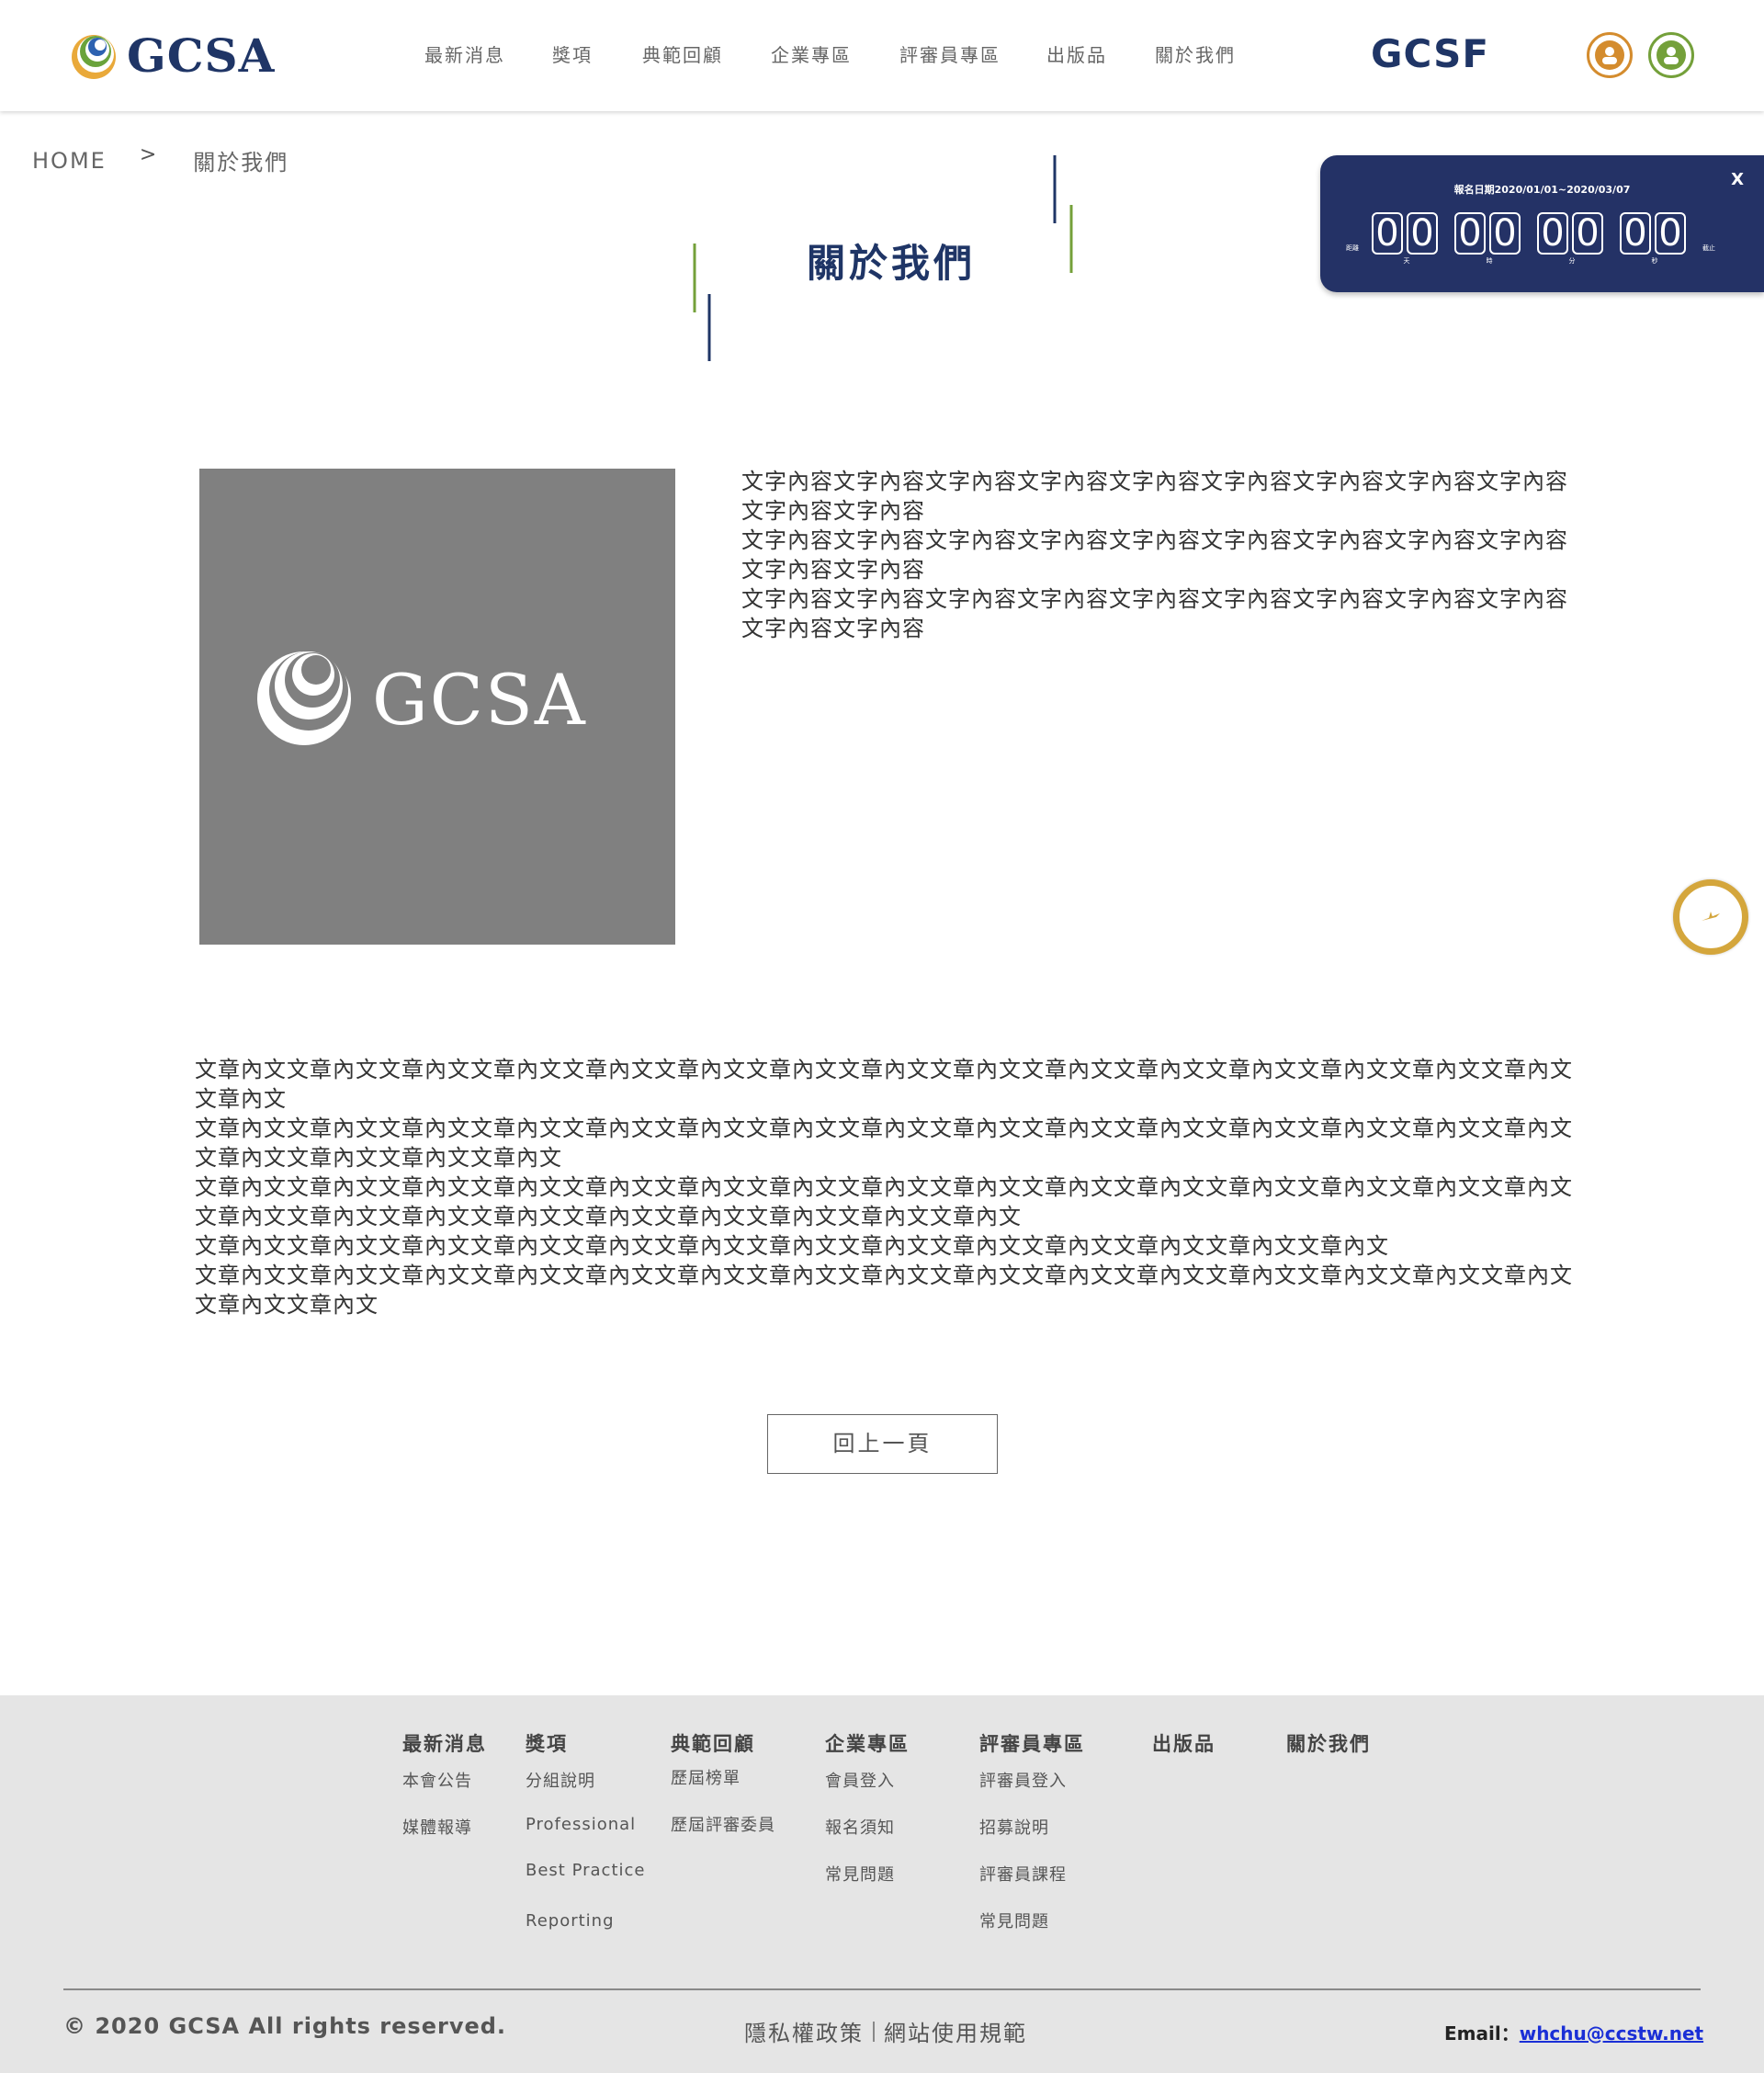 Image resolution: width=1764 pixels, height=2073 pixels. I want to click on footer-heading: 評審員專區, so click(1032, 1743).